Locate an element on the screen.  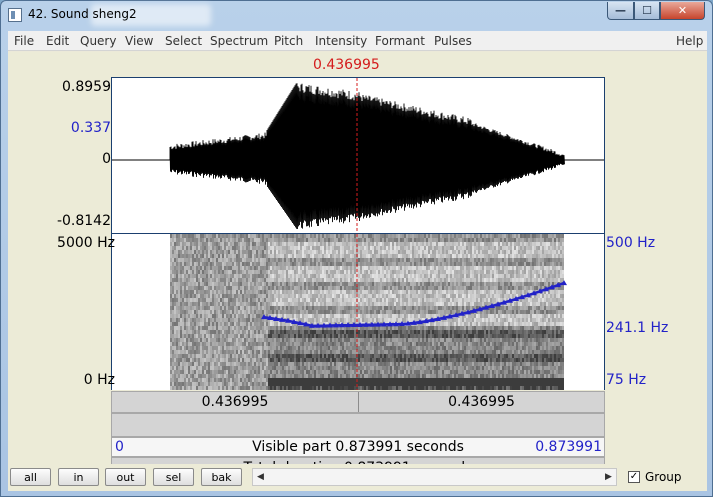
horizontal-scrollbar: ◀ ▶ is located at coordinates (434, 477).